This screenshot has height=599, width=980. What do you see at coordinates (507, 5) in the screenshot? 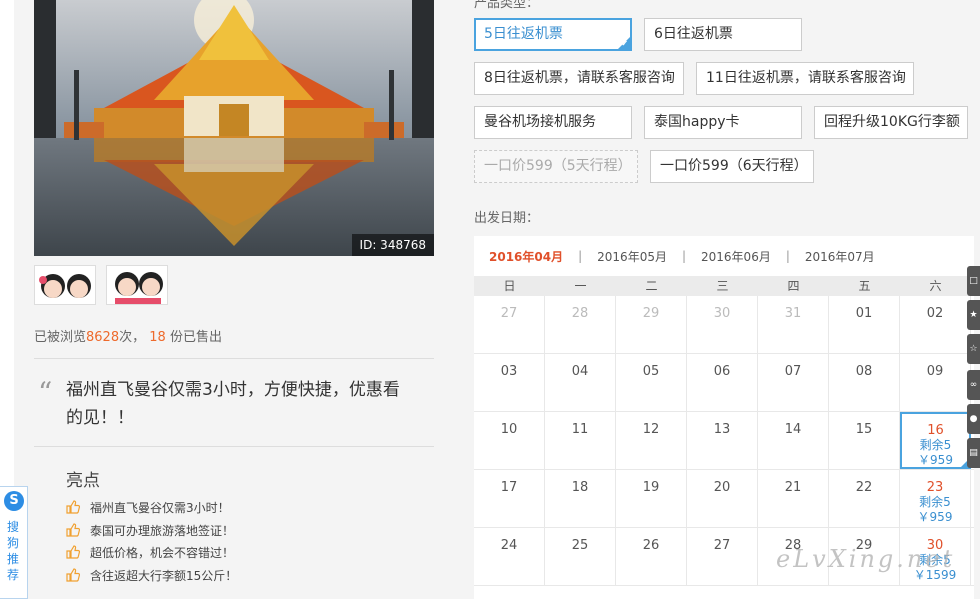
I see `product-type-label: 产品类型：` at bounding box center [507, 5].